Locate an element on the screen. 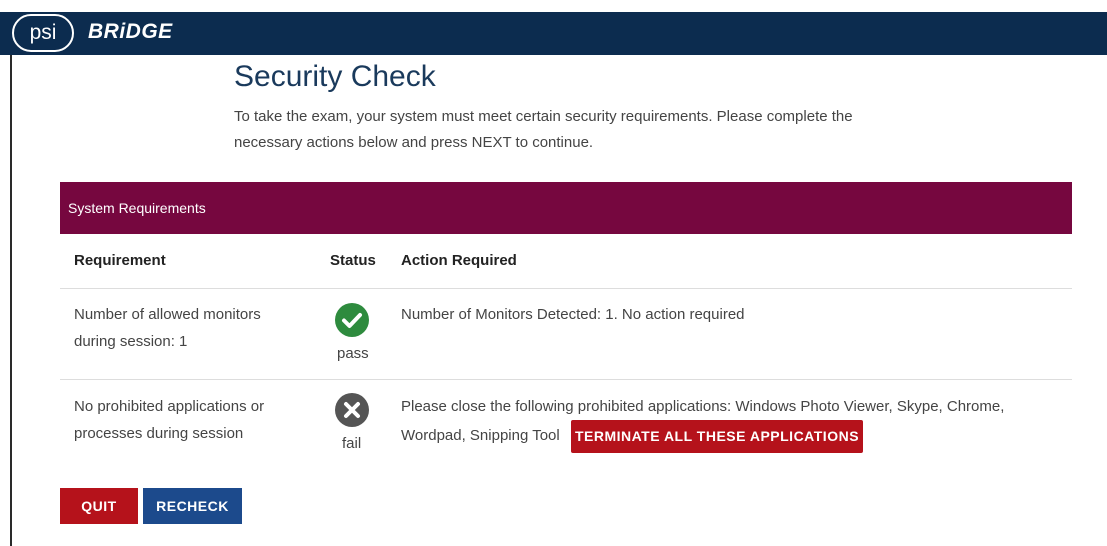  x-circle-icon is located at coordinates (352, 410).